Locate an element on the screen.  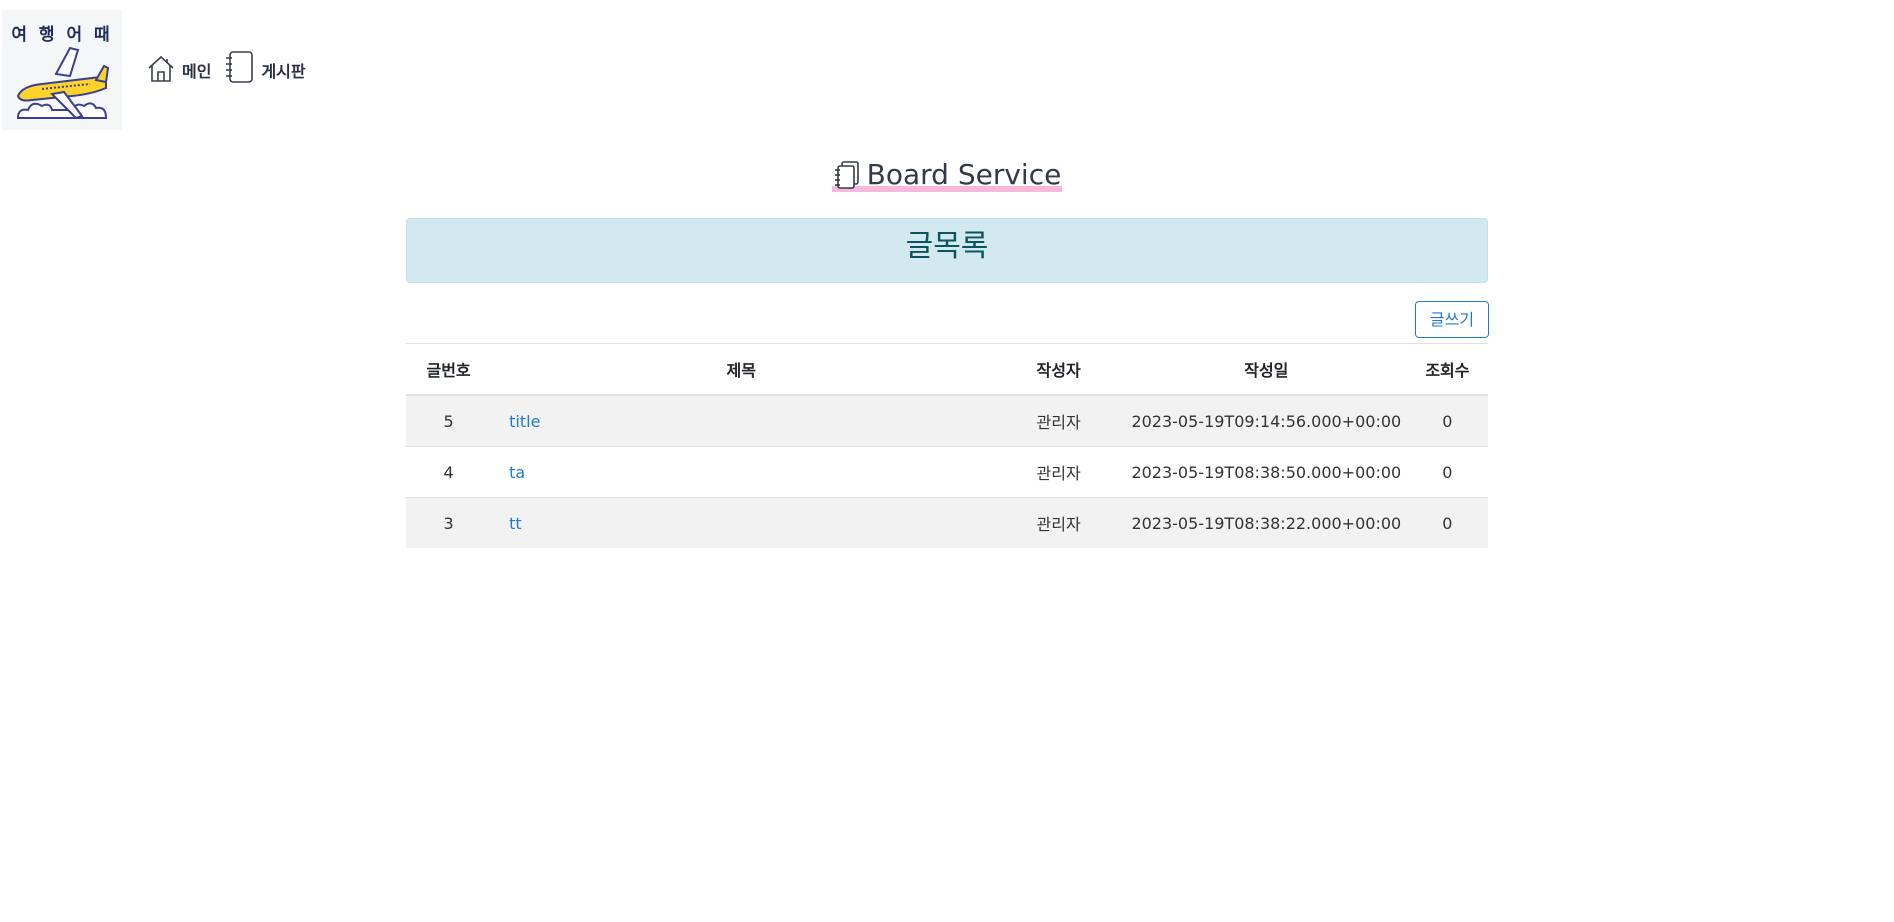
table-row: 4 ta 관리자 2023-05-19T08:38:50.000+00:00 0 is located at coordinates (947, 472).